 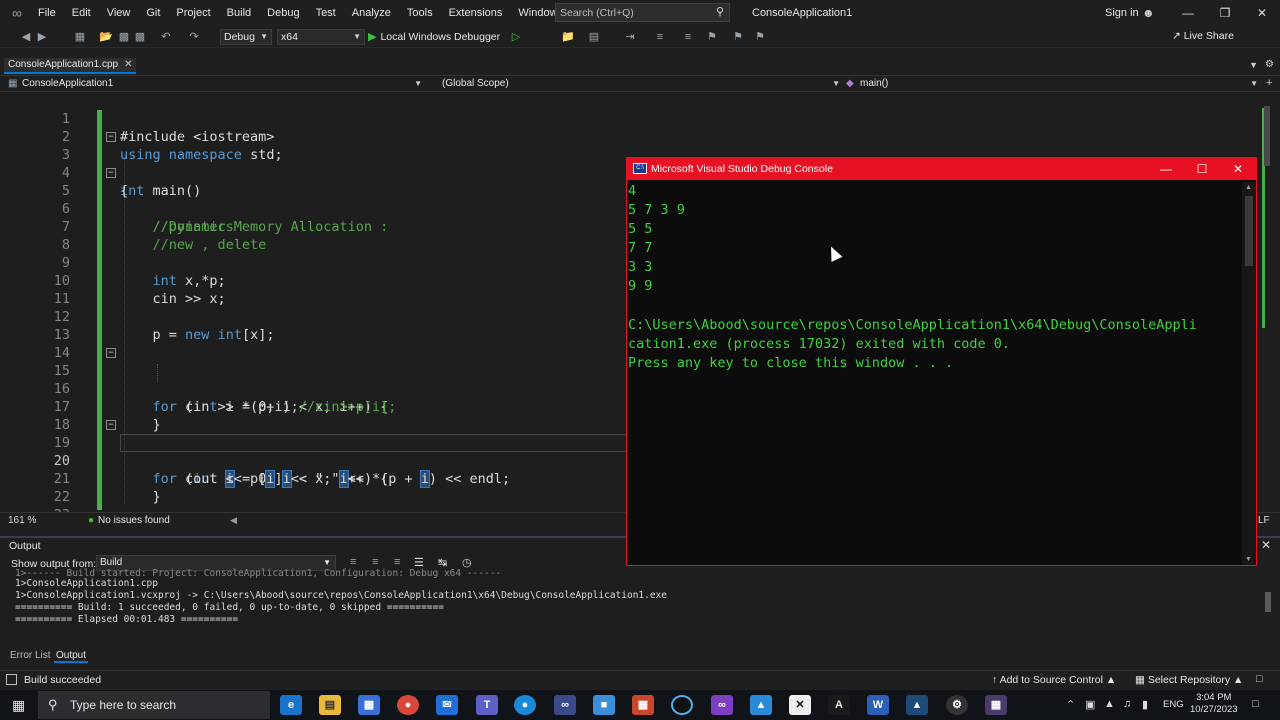 What do you see at coordinates (194, 37) in the screenshot?
I see `redo-icon: ↷` at bounding box center [194, 37].